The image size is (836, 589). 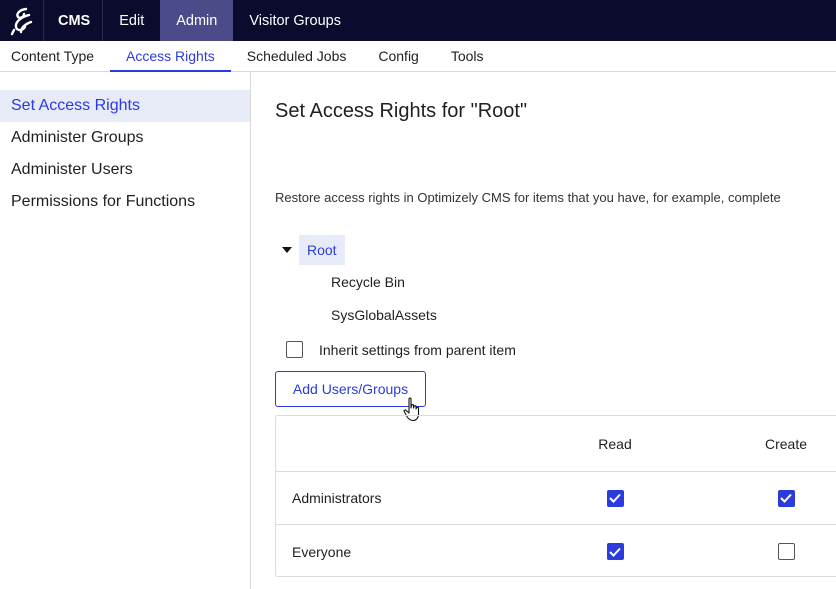 What do you see at coordinates (125, 170) in the screenshot?
I see `sidebar-item-administer-users: Administer Users` at bounding box center [125, 170].